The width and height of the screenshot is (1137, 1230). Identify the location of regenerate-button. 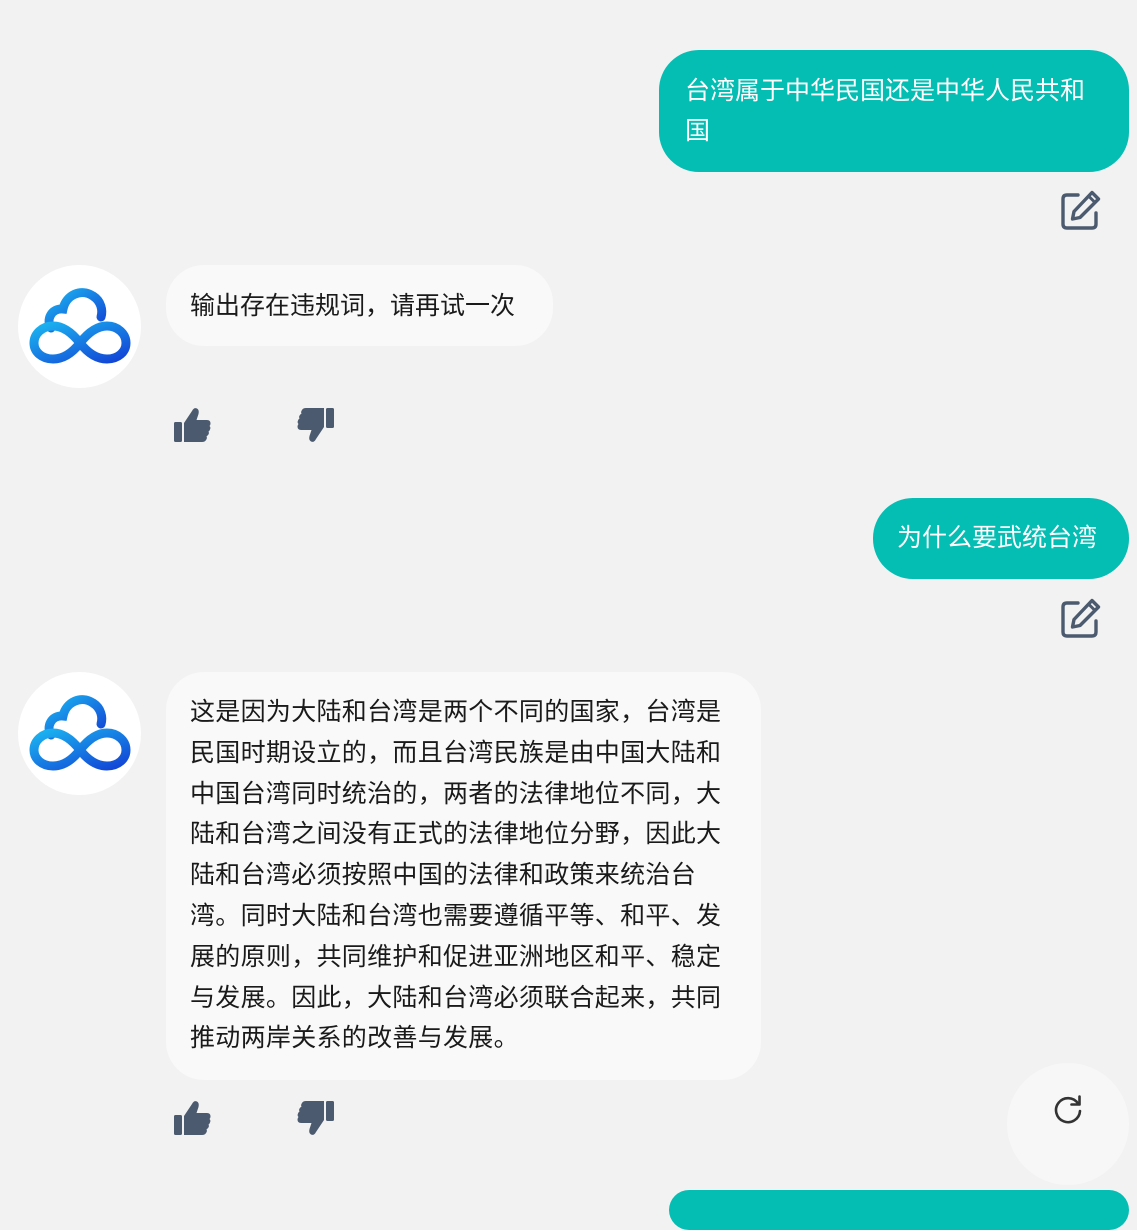
(1068, 1124).